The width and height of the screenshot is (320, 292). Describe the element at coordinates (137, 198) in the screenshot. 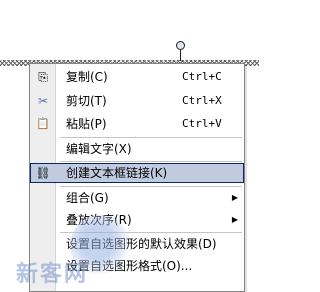

I see `menu-item-group: 组合(G) ▶` at that location.